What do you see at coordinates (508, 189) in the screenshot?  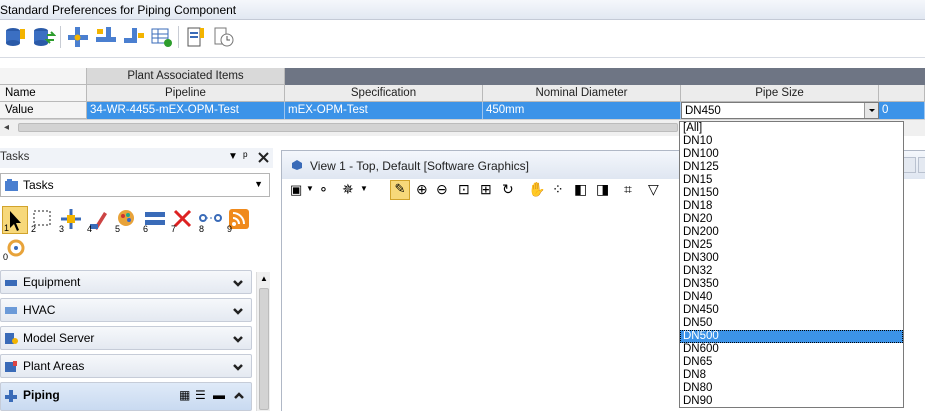 I see `rotate-view-icon: ↻` at bounding box center [508, 189].